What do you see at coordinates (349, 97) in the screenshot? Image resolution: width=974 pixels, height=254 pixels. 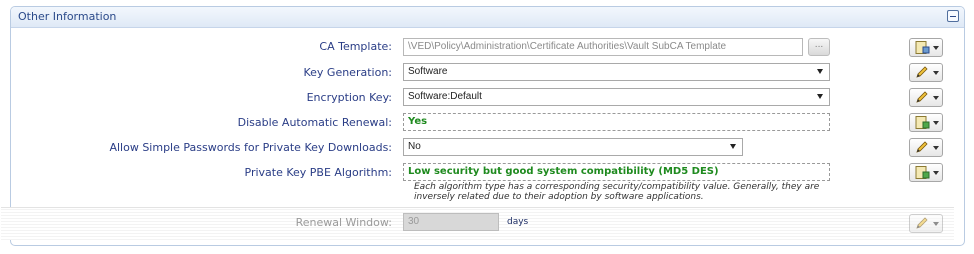 I see `encryption-key-label: Encryption Key:` at bounding box center [349, 97].